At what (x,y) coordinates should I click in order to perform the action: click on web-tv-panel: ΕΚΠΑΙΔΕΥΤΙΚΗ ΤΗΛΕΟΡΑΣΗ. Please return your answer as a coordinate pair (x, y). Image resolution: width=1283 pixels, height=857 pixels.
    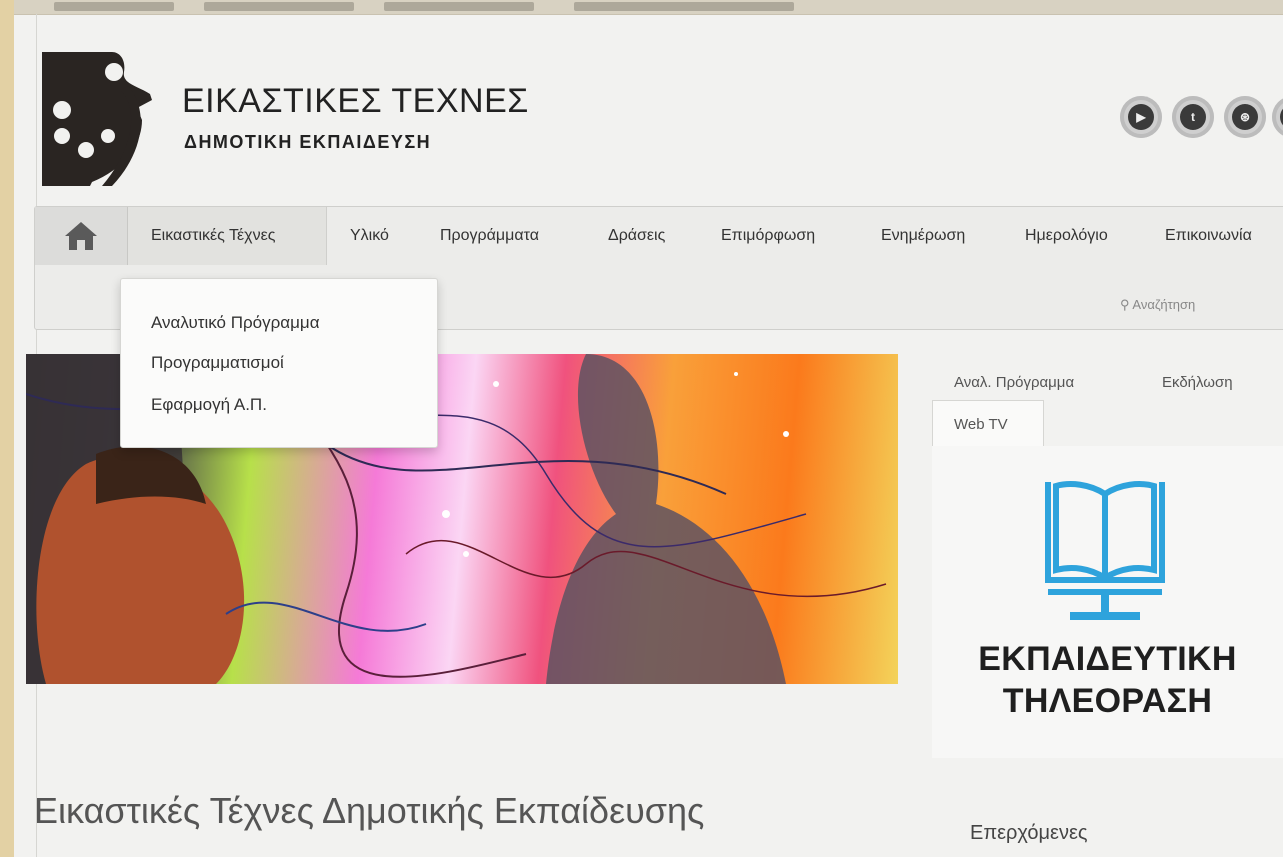
    Looking at the image, I should click on (1107, 602).